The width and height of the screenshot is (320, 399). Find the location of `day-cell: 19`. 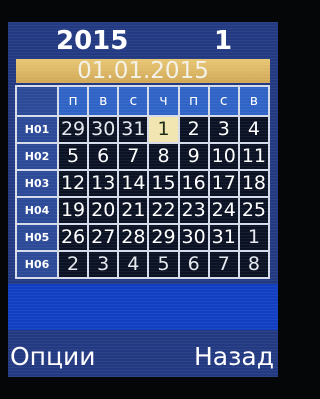

day-cell: 19 is located at coordinates (73, 210).